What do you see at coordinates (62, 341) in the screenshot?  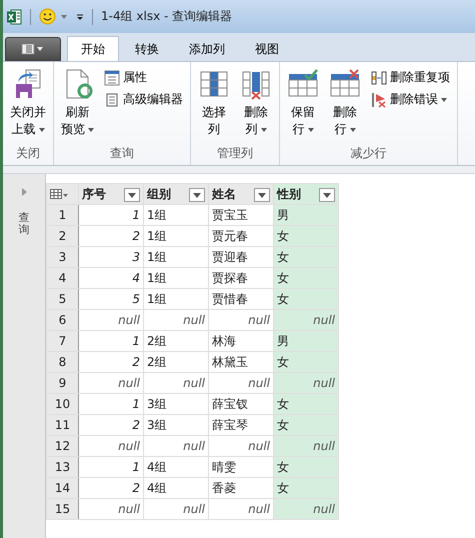 I see `row-number: 7` at bounding box center [62, 341].